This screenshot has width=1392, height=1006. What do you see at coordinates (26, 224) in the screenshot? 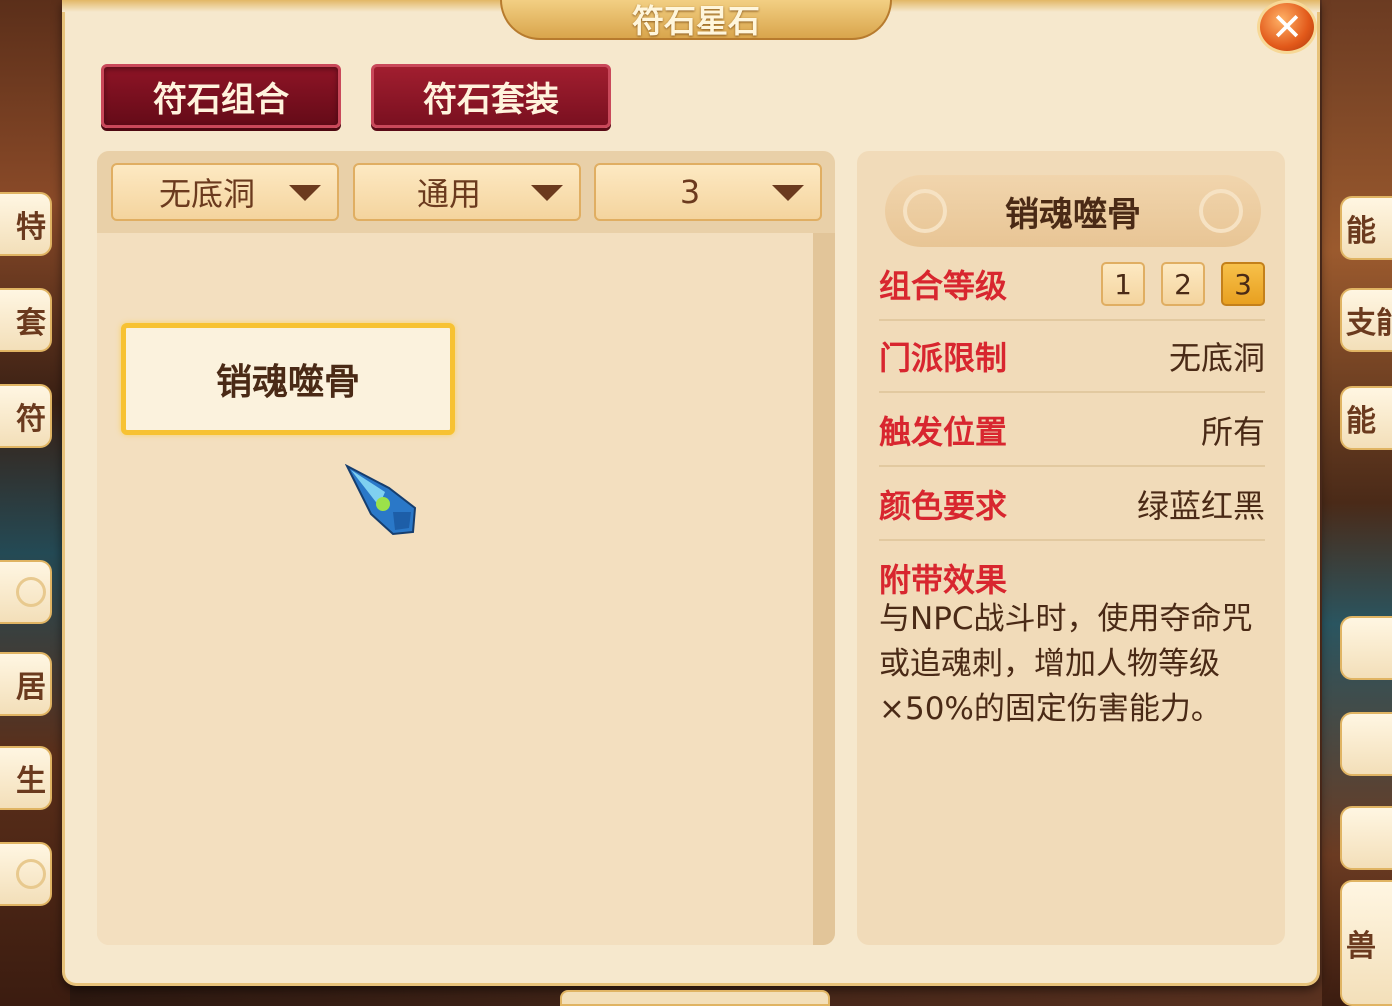
I see `side-tab-left-1: 特` at bounding box center [26, 224].